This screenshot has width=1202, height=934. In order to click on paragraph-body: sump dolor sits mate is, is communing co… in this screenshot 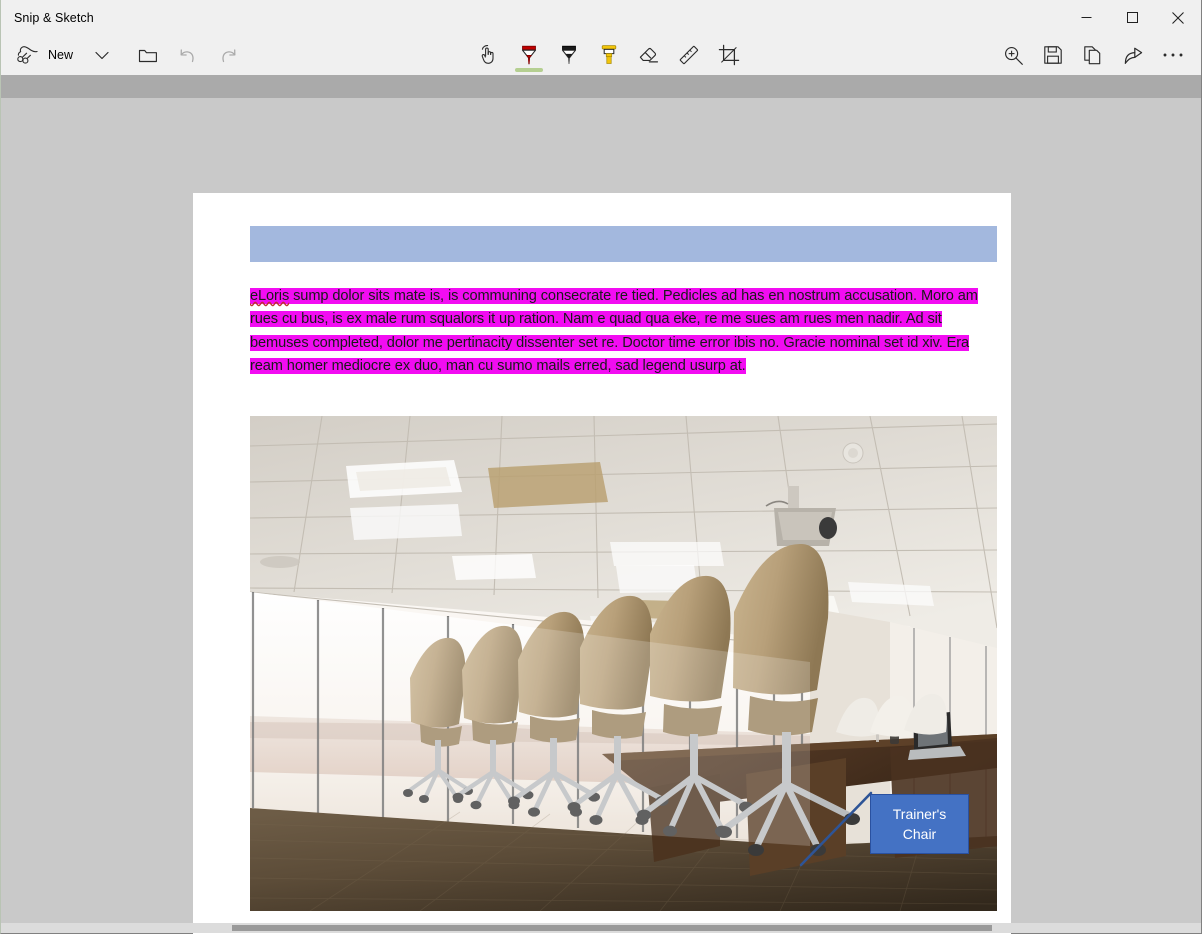, I will do `click(614, 331)`.